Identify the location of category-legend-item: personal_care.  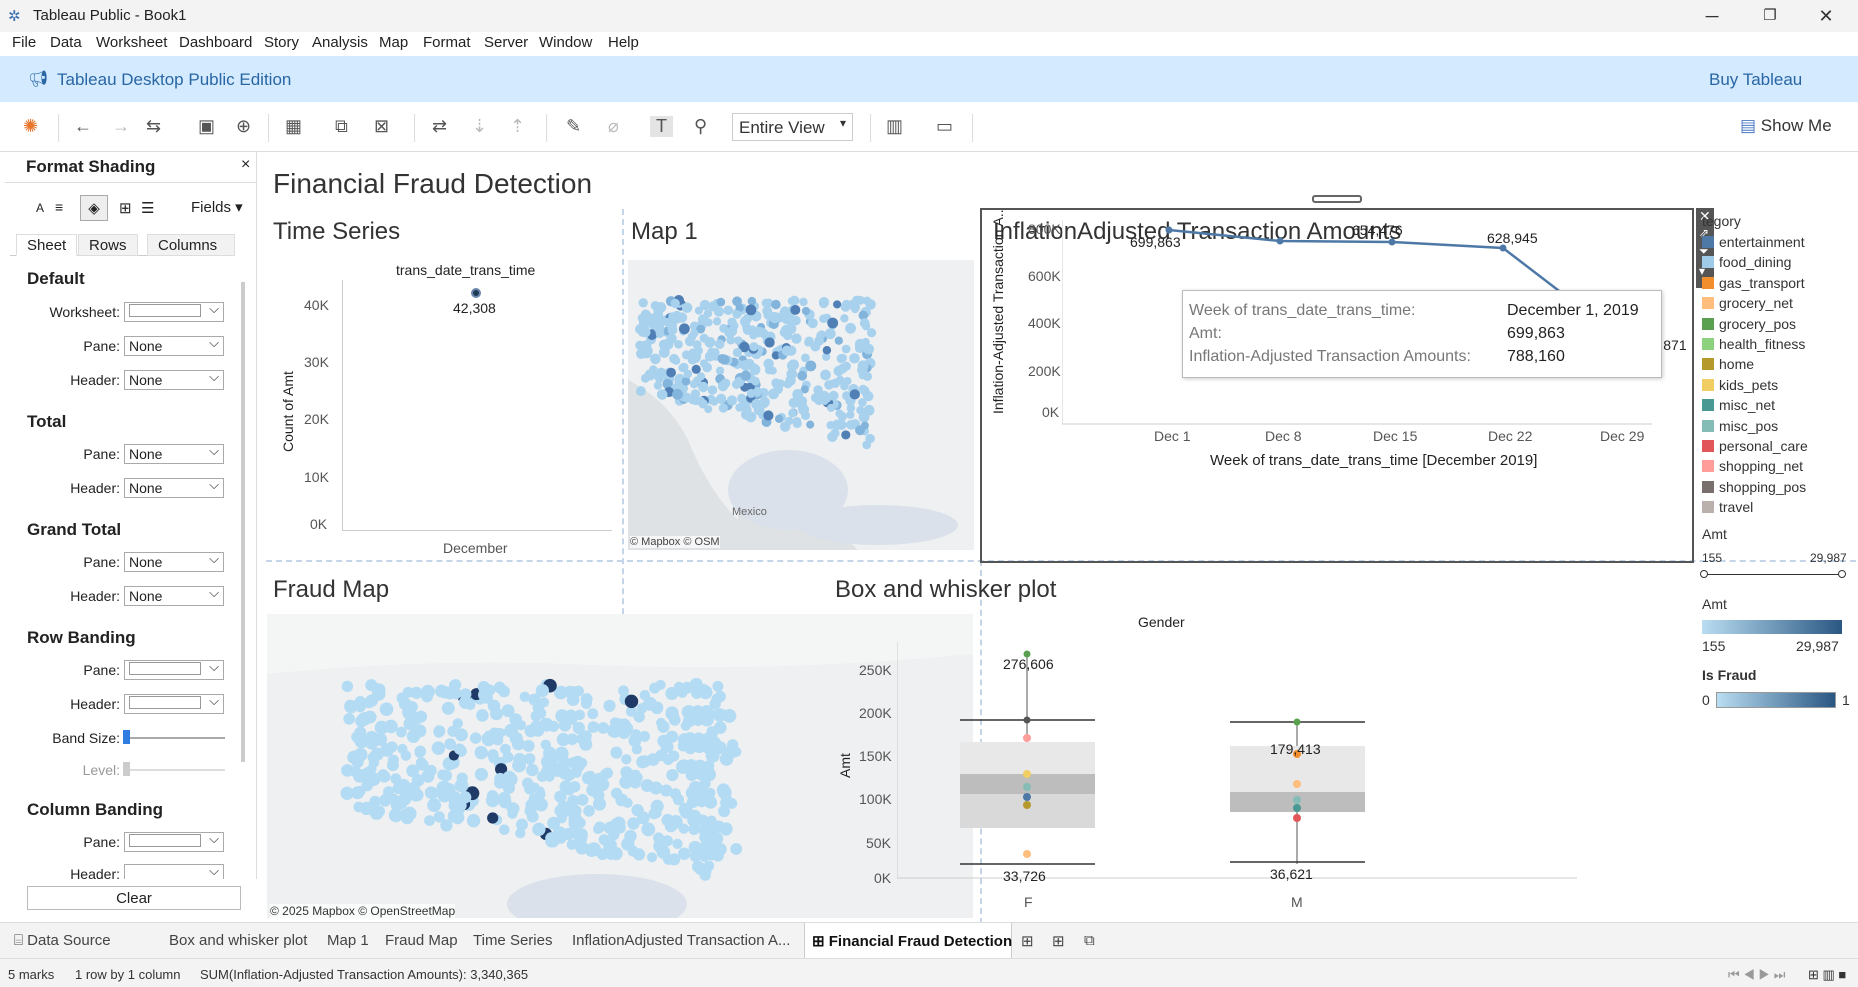
(1755, 446).